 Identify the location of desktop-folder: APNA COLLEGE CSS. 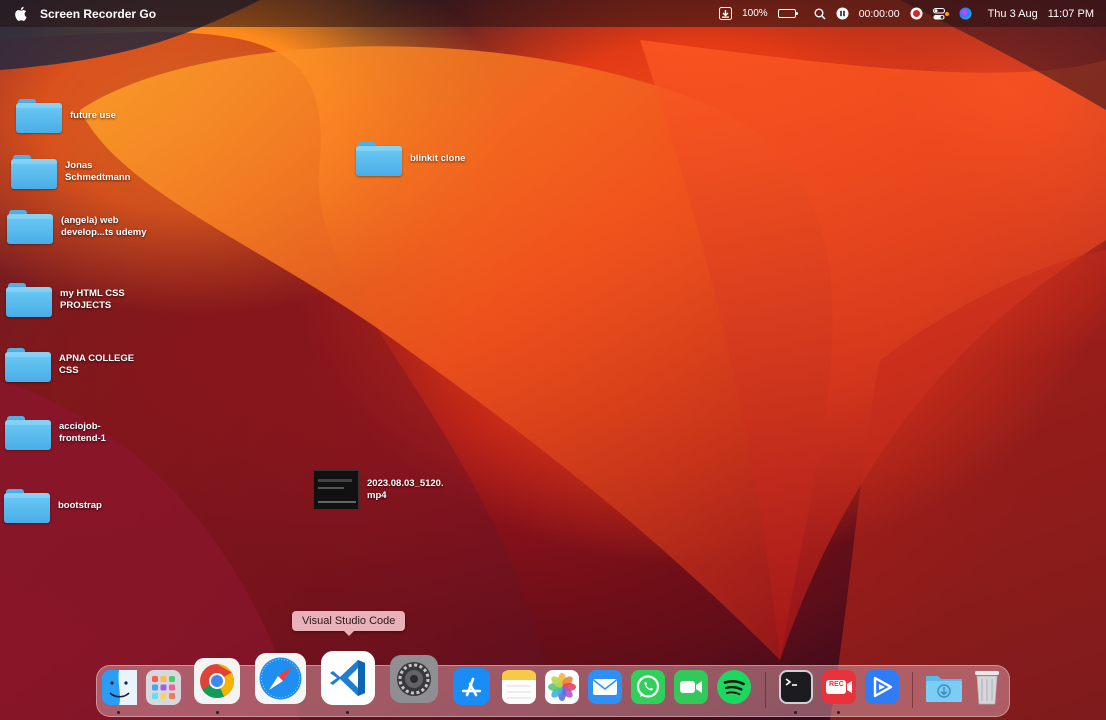
(79, 365).